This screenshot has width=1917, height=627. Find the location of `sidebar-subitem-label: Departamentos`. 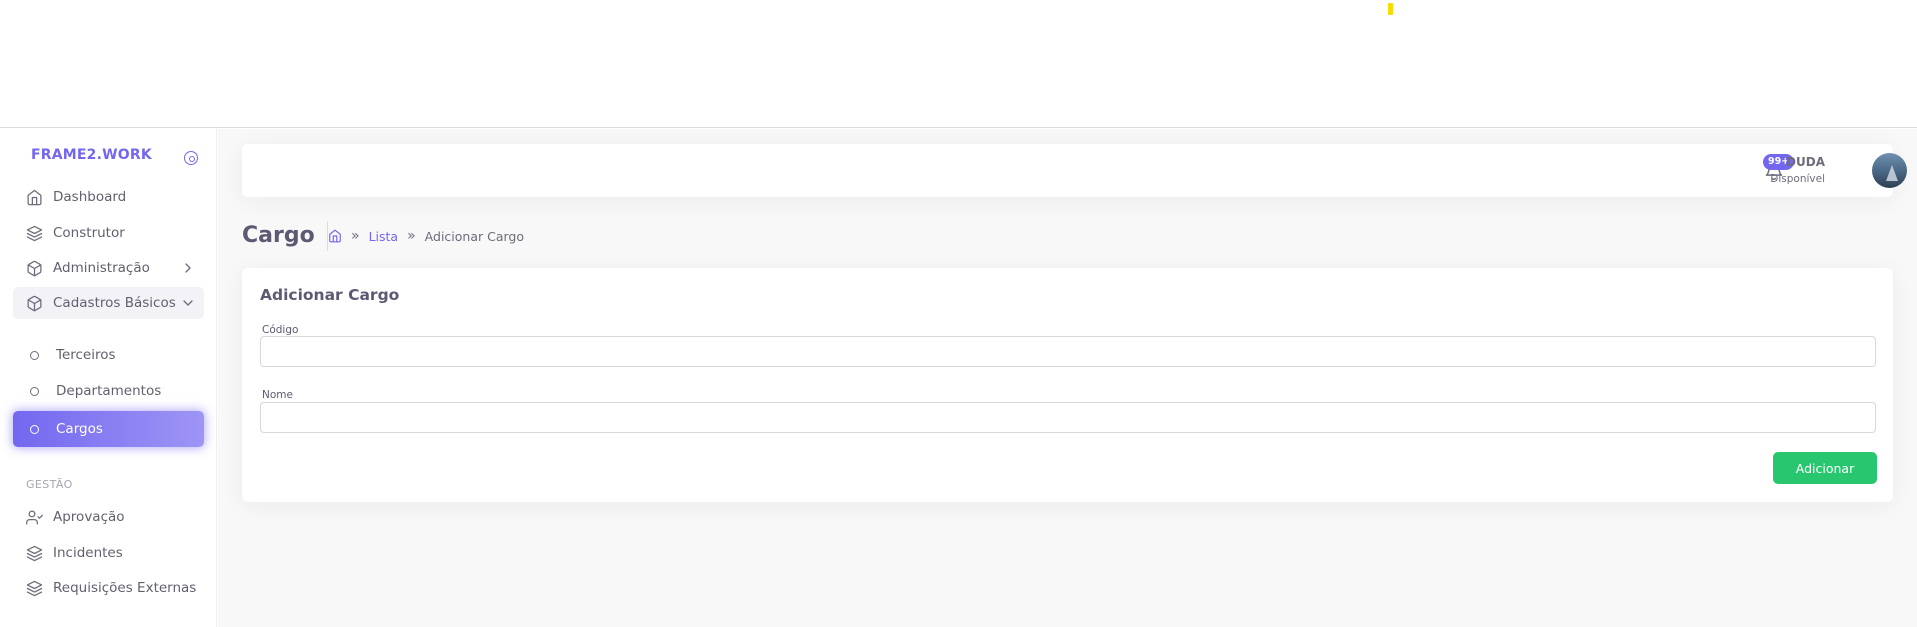

sidebar-subitem-label: Departamentos is located at coordinates (109, 391).